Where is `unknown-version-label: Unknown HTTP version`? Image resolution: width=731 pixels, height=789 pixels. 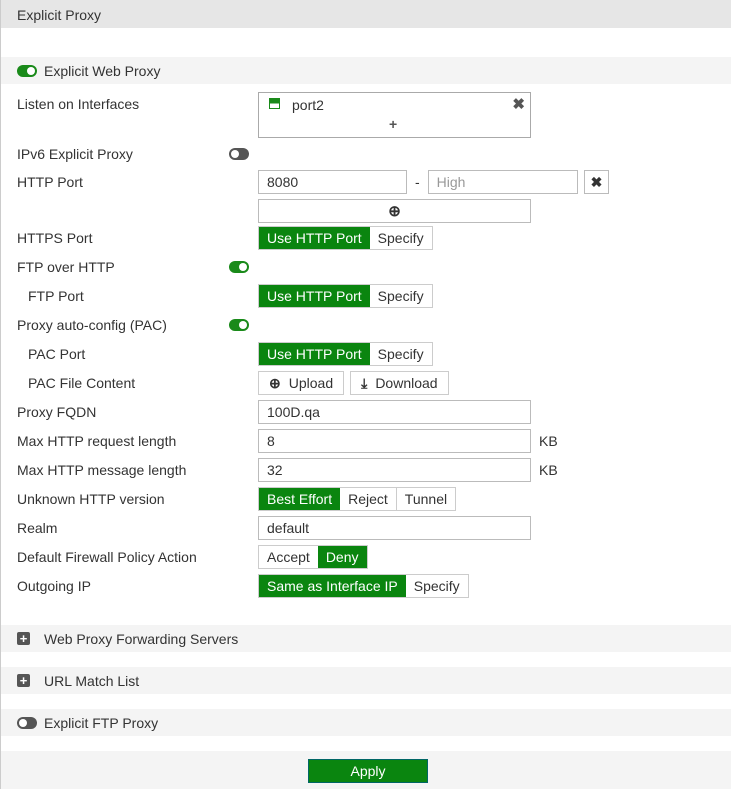
unknown-version-label: Unknown HTTP version is located at coordinates (91, 499).